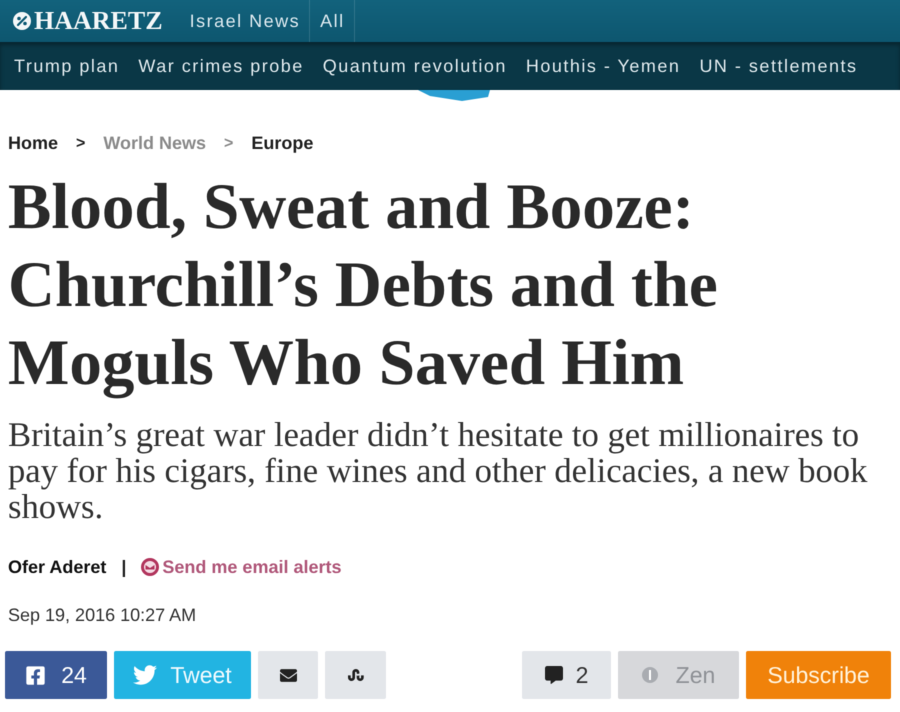 This screenshot has width=900, height=712. Describe the element at coordinates (566, 675) in the screenshot. I see `comments-button: 2` at that location.